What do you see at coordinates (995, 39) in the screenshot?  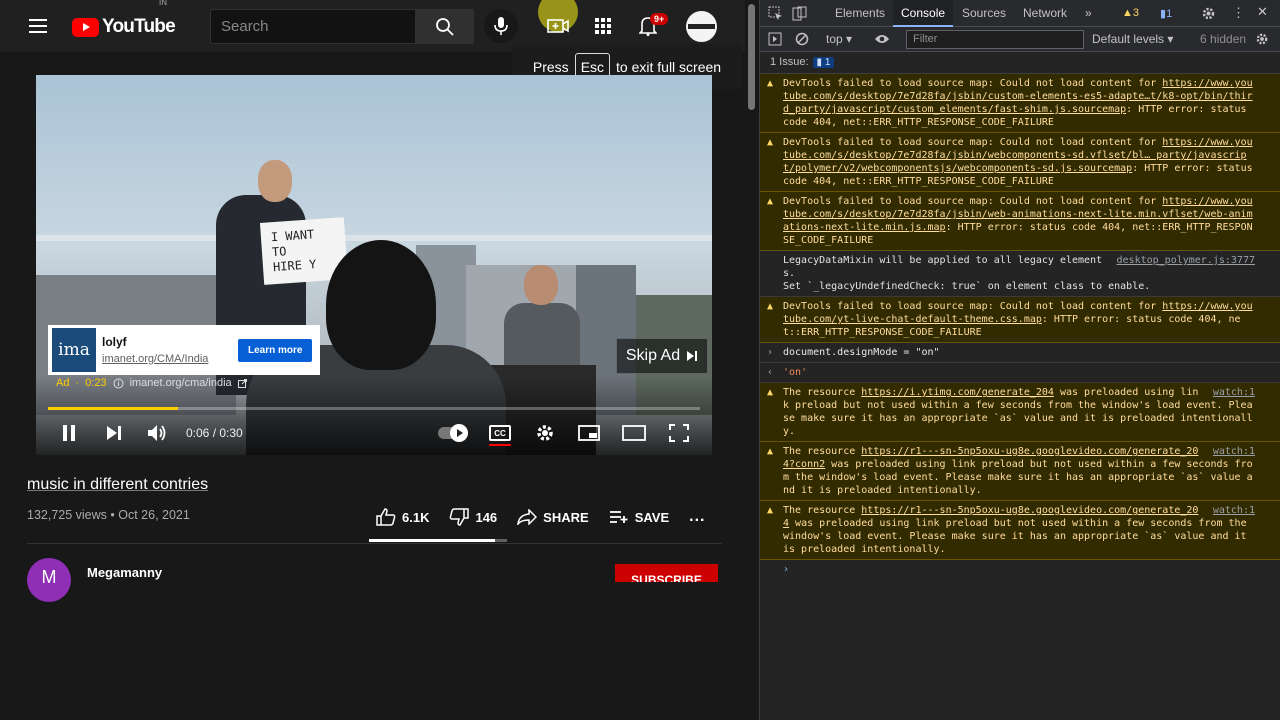 I see `console-filter-input: Filter` at bounding box center [995, 39].